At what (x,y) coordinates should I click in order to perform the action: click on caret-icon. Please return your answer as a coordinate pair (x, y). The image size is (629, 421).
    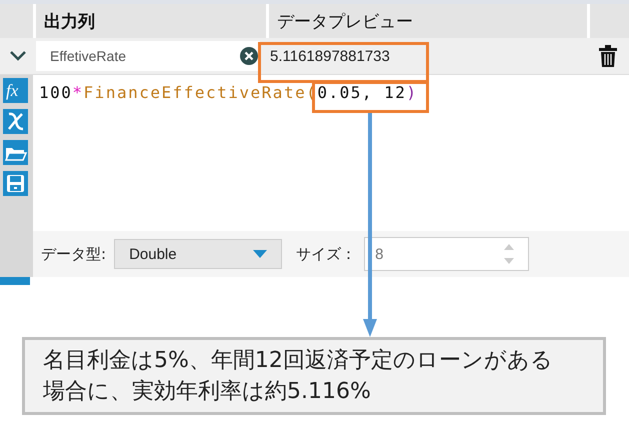
    Looking at the image, I should click on (260, 254).